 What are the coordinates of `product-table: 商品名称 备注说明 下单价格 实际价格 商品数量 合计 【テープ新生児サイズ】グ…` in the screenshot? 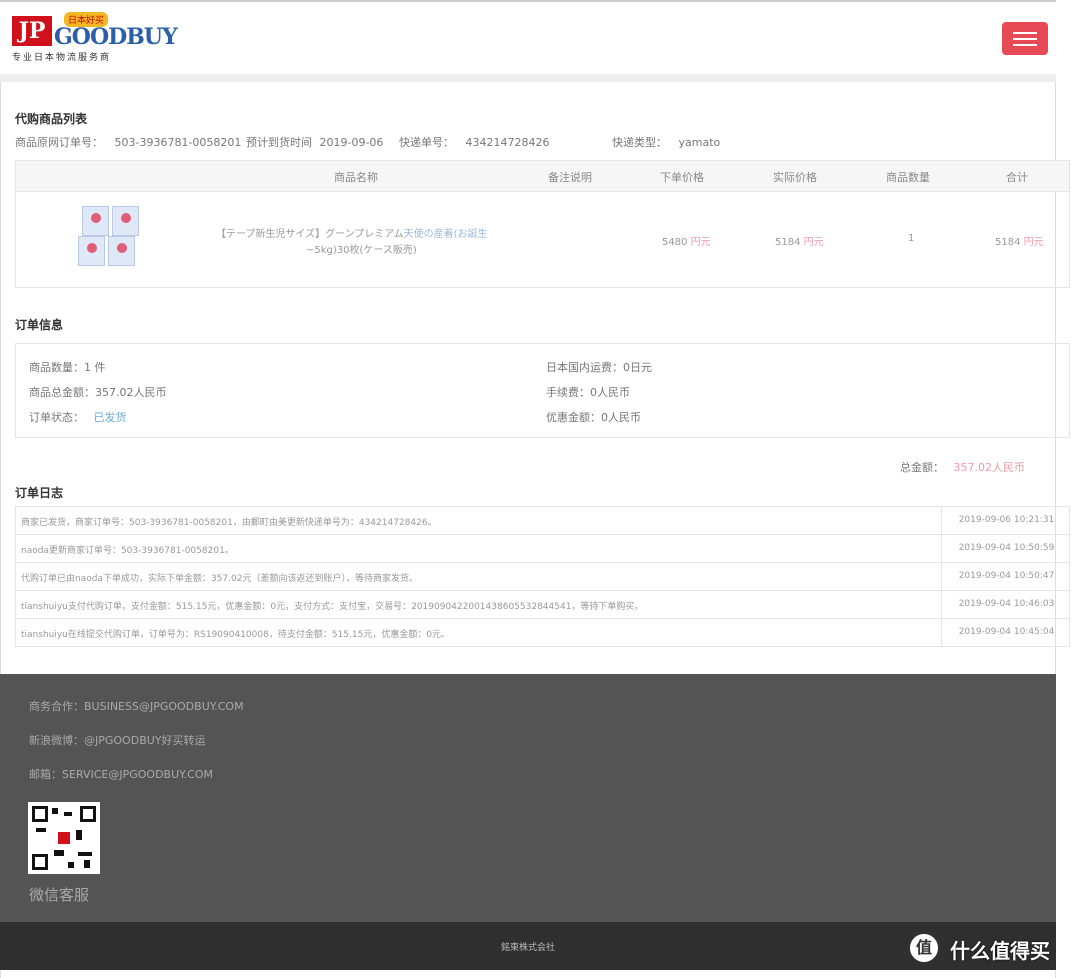 It's located at (542, 224).